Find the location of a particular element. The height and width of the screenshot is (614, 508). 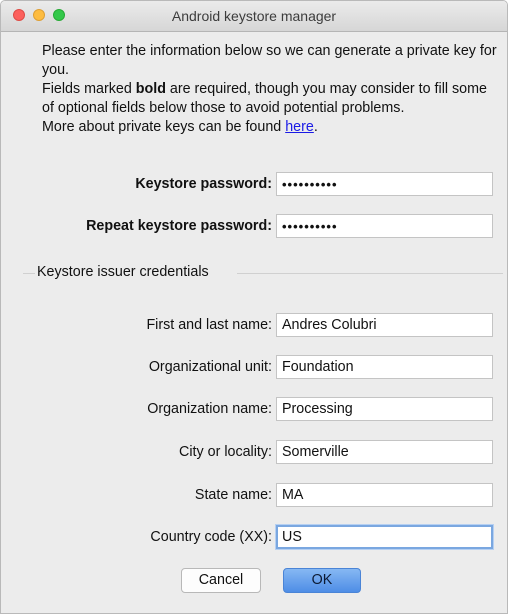

private-keys-help-link: here is located at coordinates (299, 127).